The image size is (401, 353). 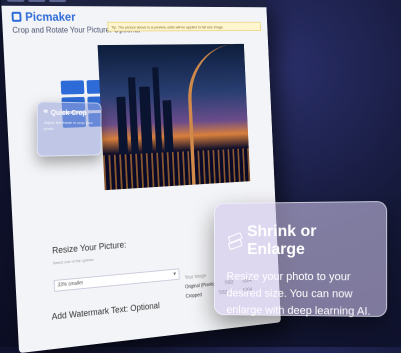 I want to click on resize-section-title: Resize Your Picture:, so click(x=89, y=247).